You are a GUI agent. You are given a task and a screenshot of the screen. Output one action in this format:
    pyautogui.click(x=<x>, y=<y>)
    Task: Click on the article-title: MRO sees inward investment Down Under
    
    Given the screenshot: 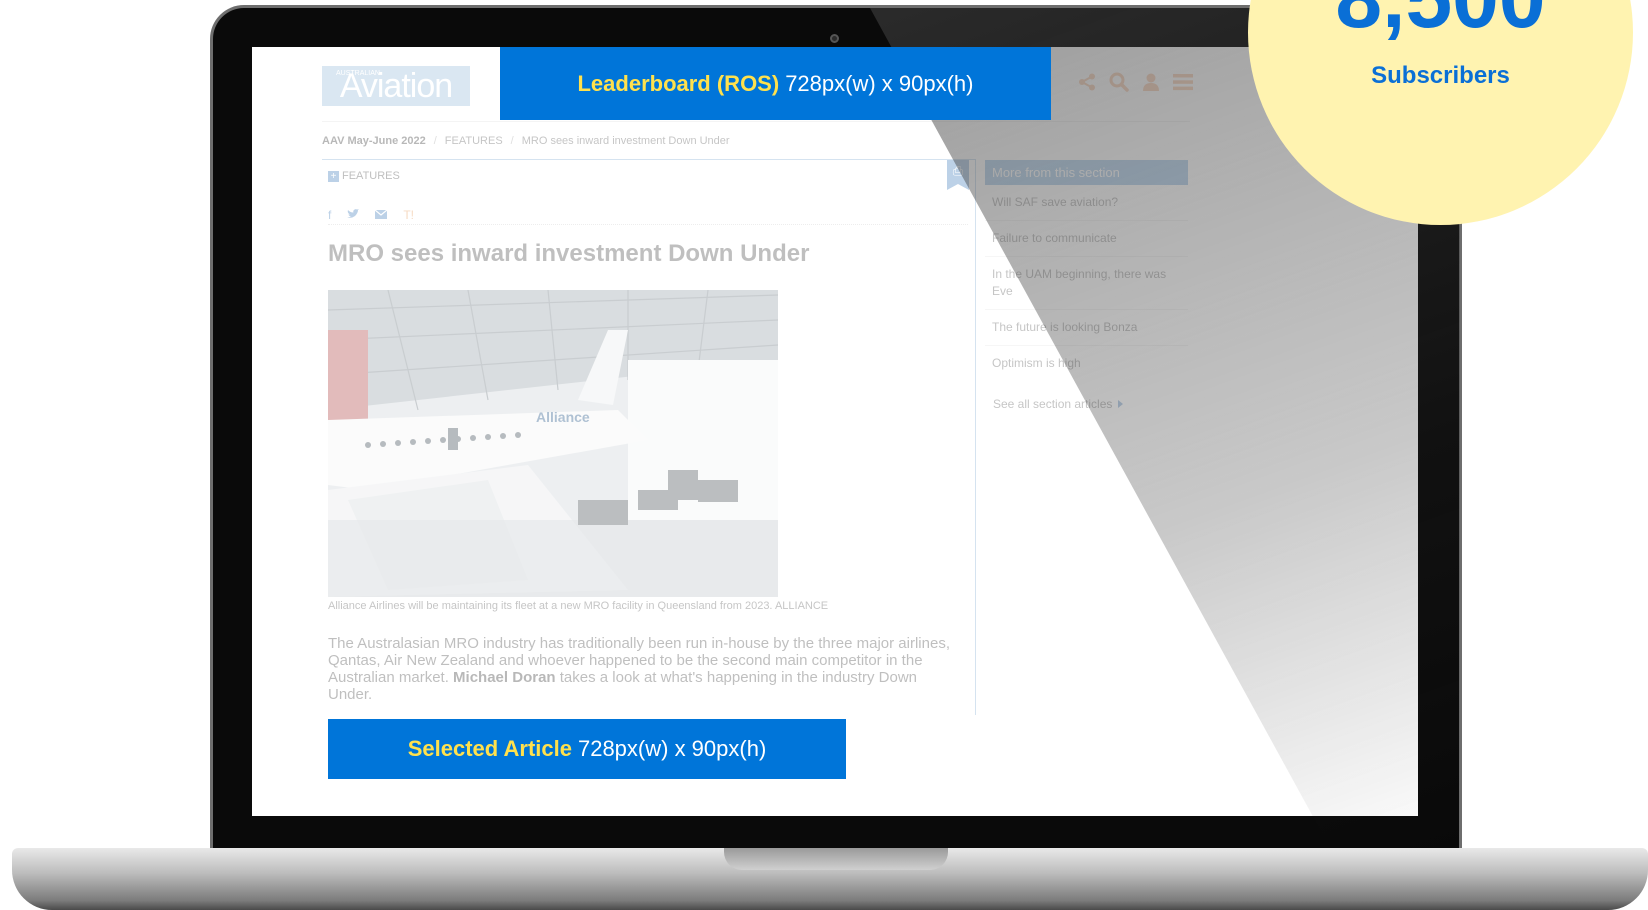 What is the action you would take?
    pyautogui.click(x=569, y=253)
    